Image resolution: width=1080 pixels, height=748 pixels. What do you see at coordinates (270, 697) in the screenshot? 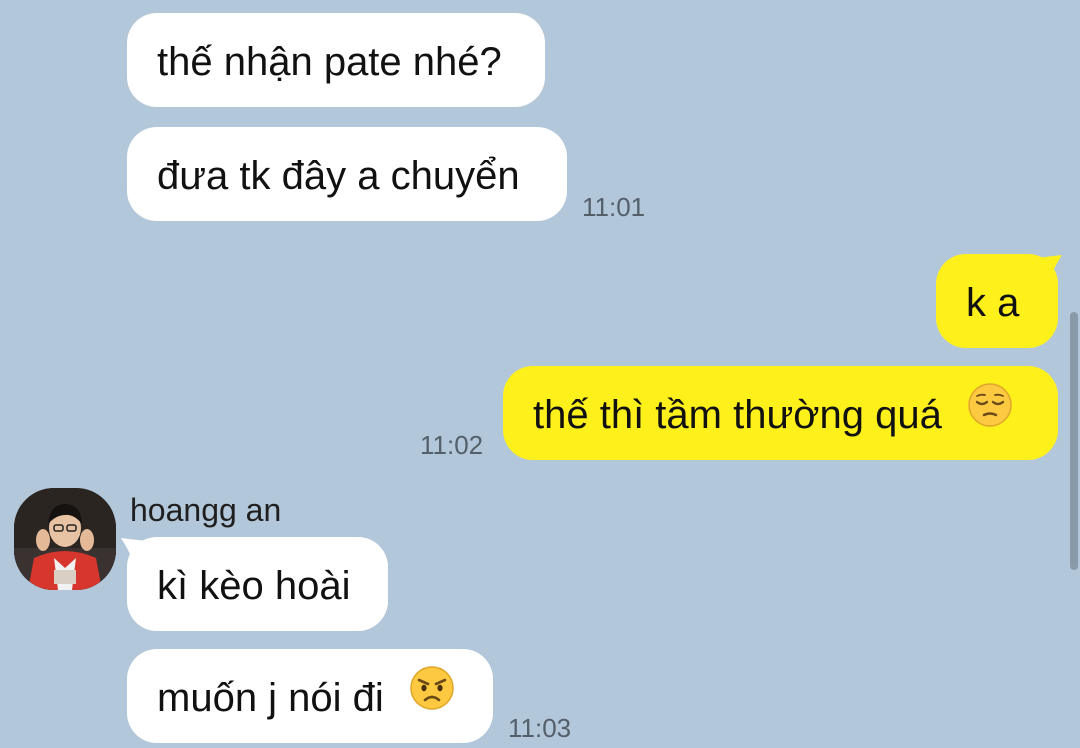
I see `message-text: muốn j nói đi` at bounding box center [270, 697].